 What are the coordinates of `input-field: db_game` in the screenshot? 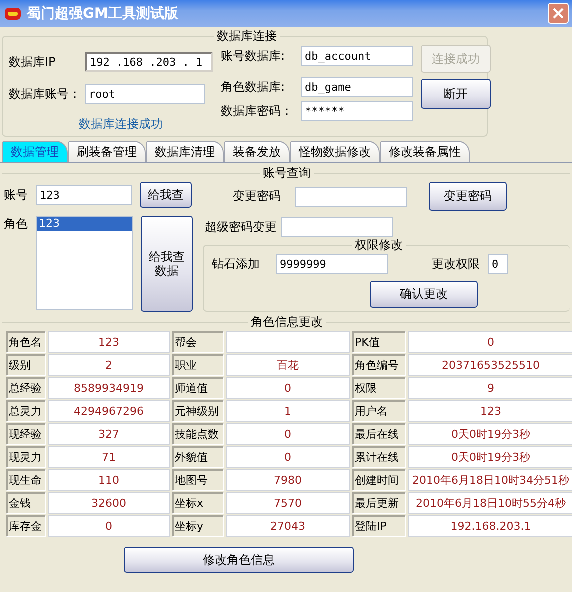 It's located at (357, 87).